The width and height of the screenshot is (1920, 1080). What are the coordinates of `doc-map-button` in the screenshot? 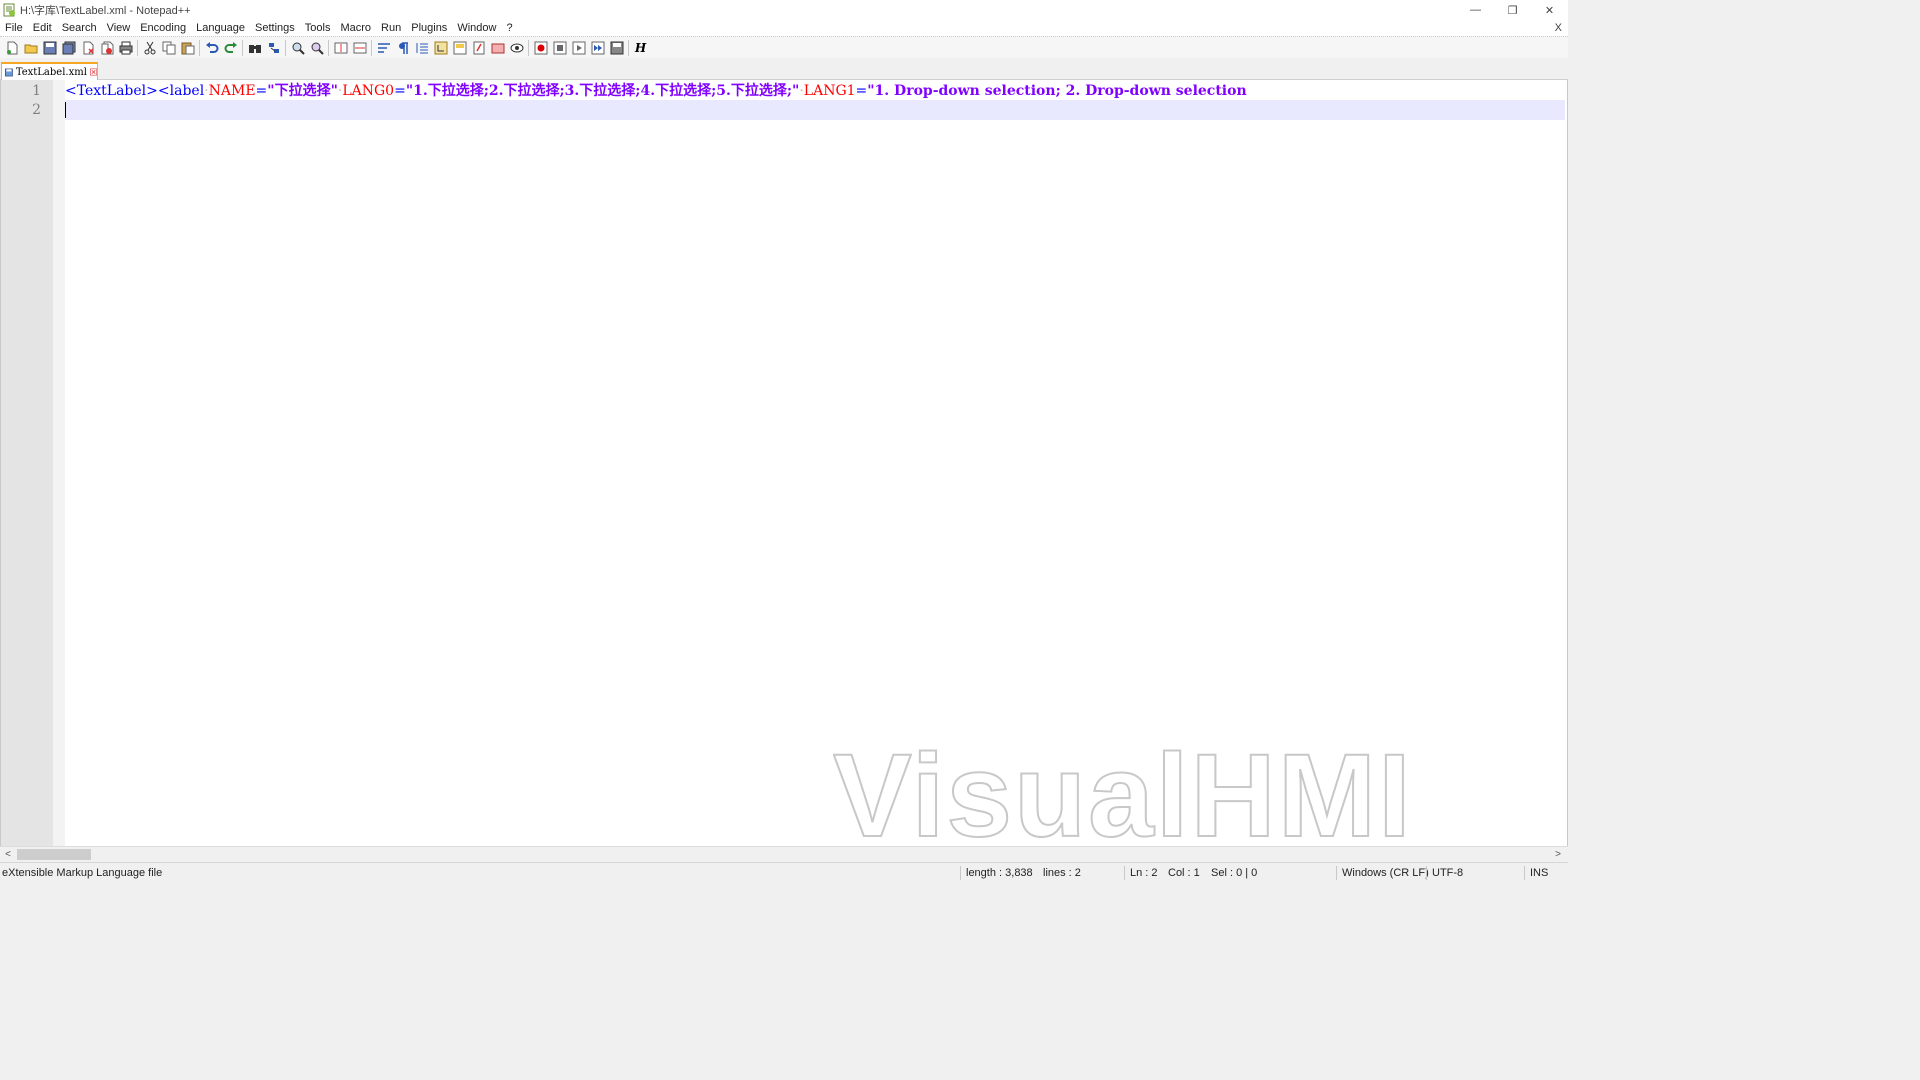 It's located at (459, 47).